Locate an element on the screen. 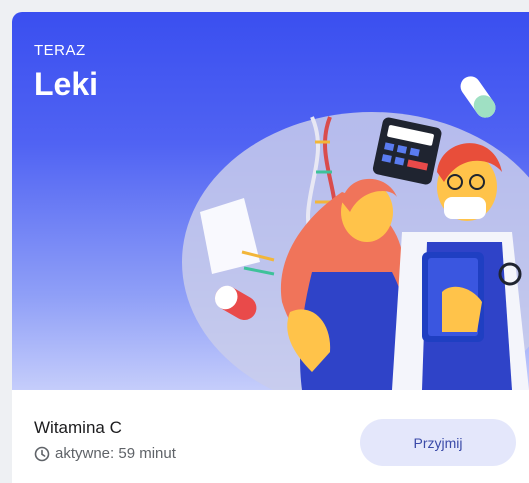 The image size is (529, 483). medication-name: Witamina C is located at coordinates (78, 427).